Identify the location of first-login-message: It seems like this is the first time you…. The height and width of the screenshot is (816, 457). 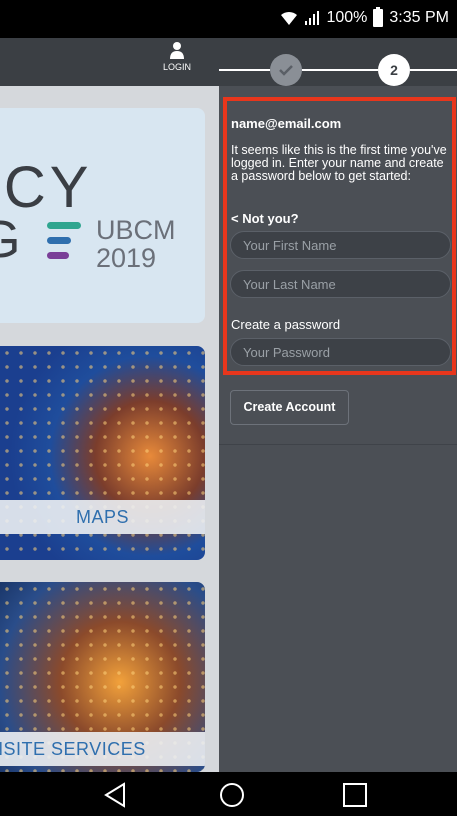
(339, 163).